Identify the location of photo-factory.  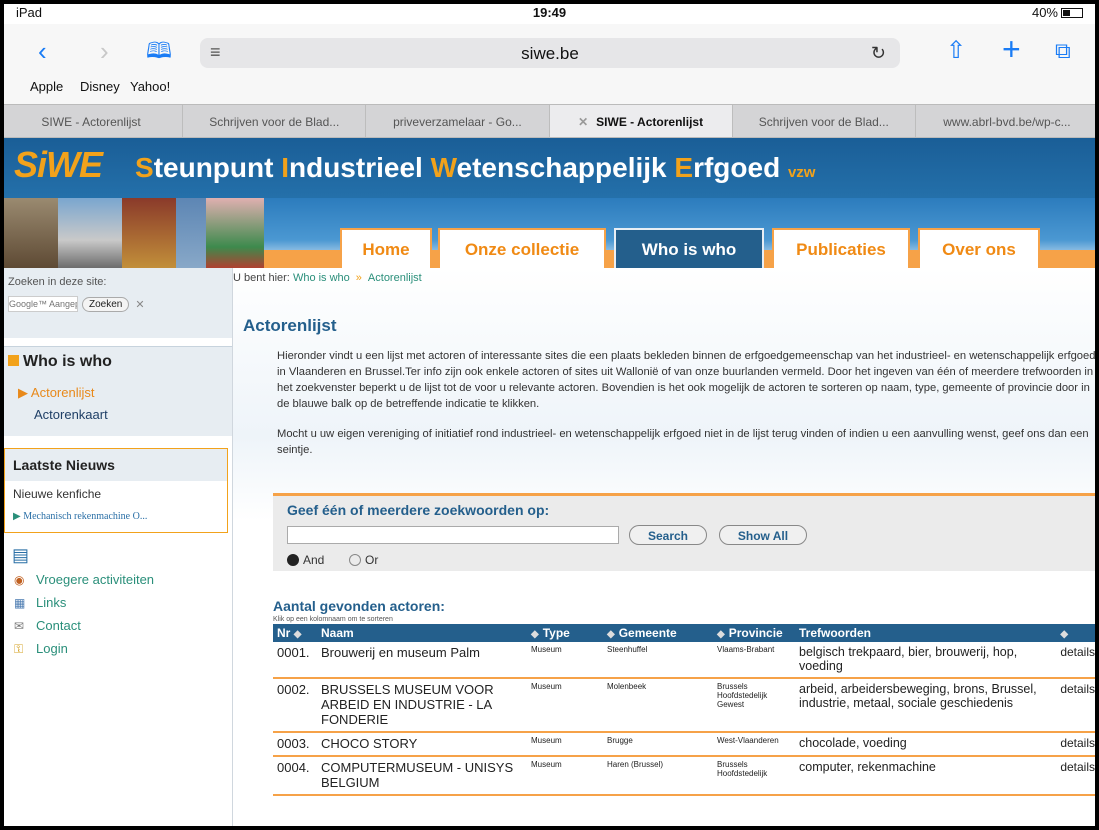
(29, 233).